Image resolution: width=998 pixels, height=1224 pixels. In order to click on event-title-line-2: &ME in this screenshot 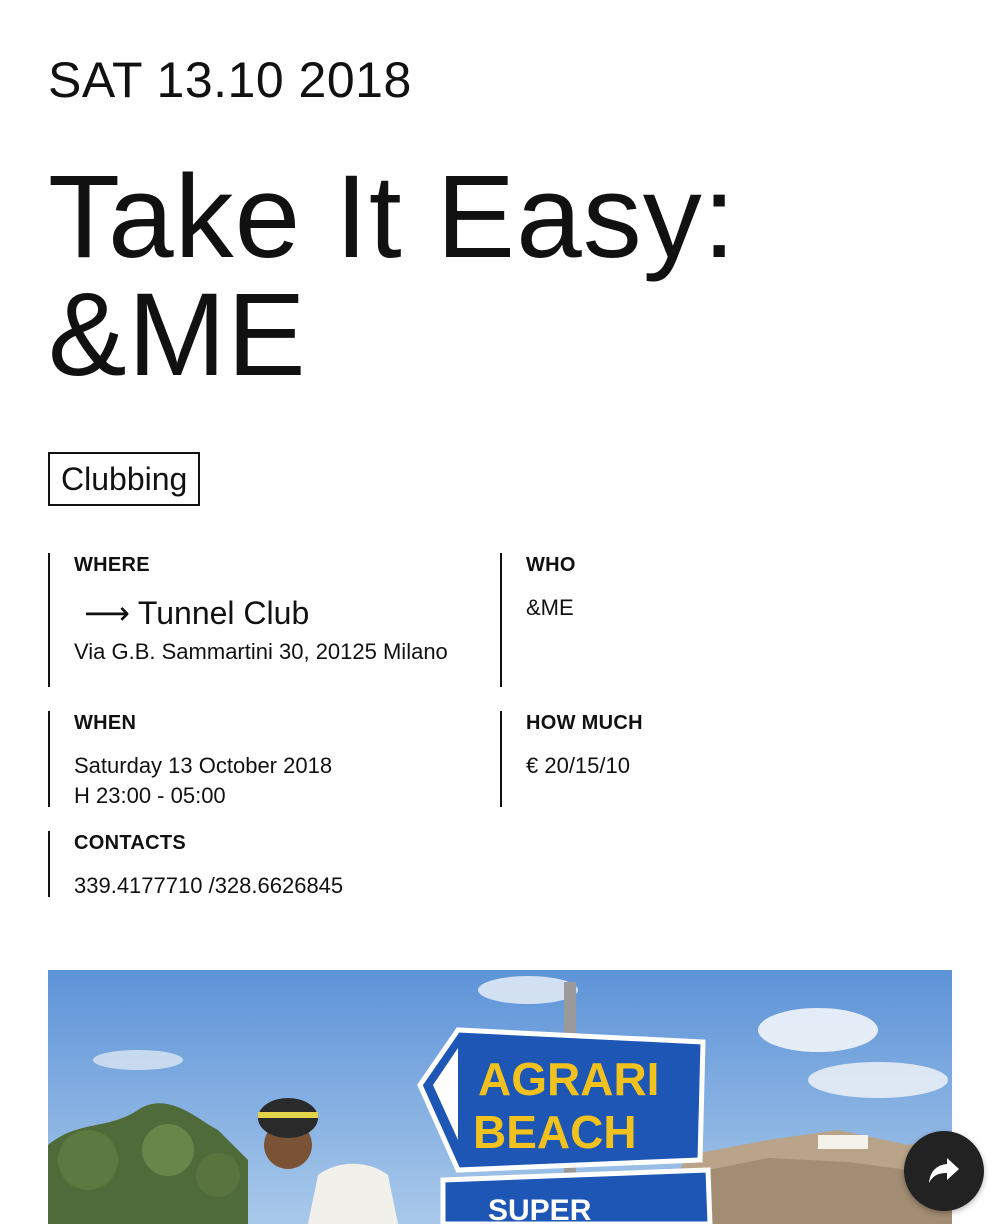, I will do `click(177, 335)`.